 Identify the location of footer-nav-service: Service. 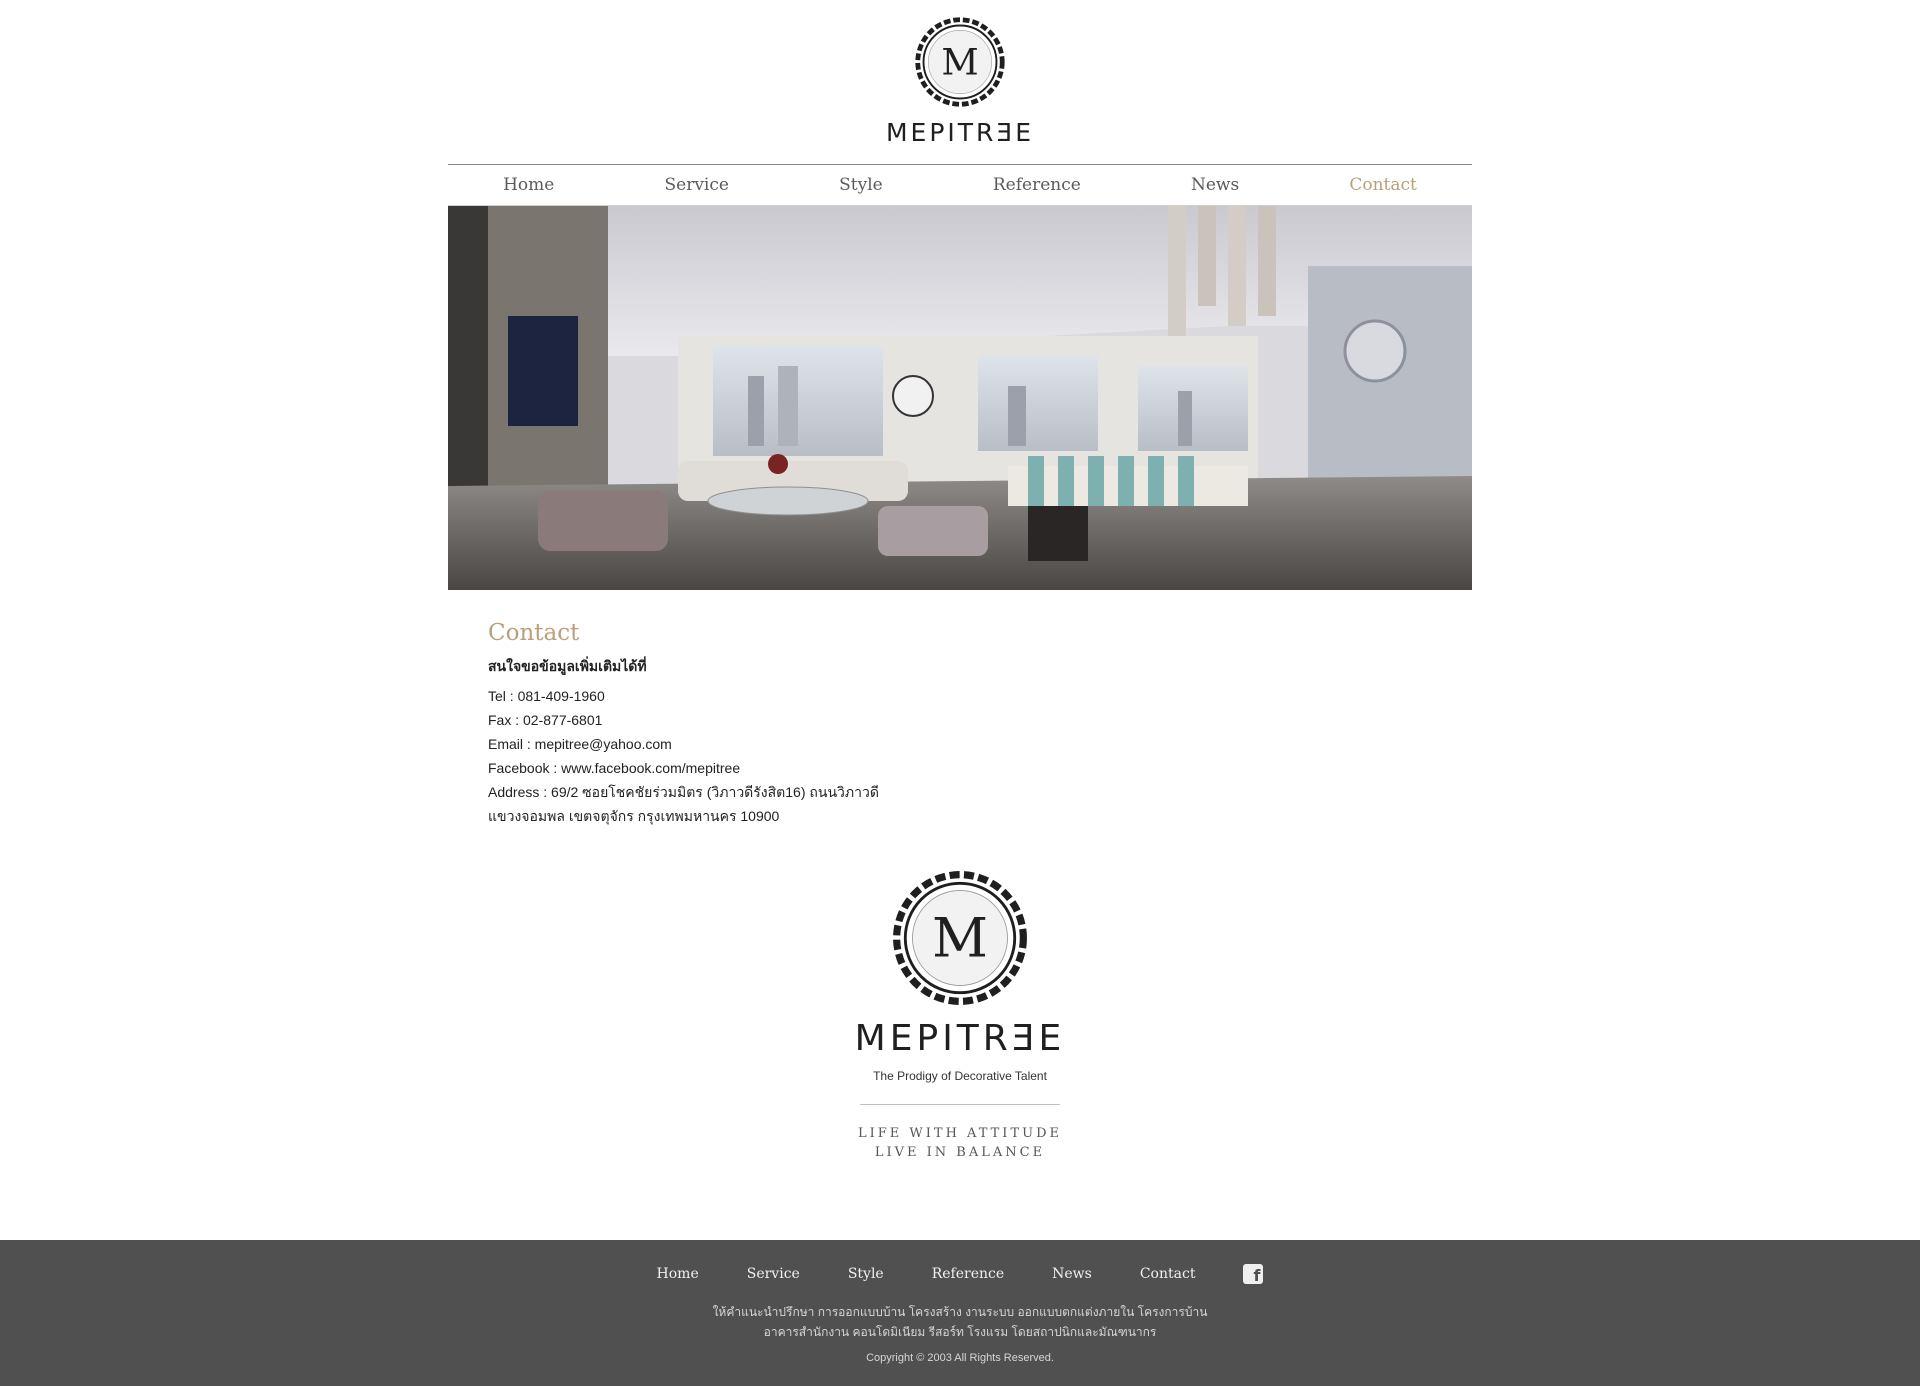
(773, 1274).